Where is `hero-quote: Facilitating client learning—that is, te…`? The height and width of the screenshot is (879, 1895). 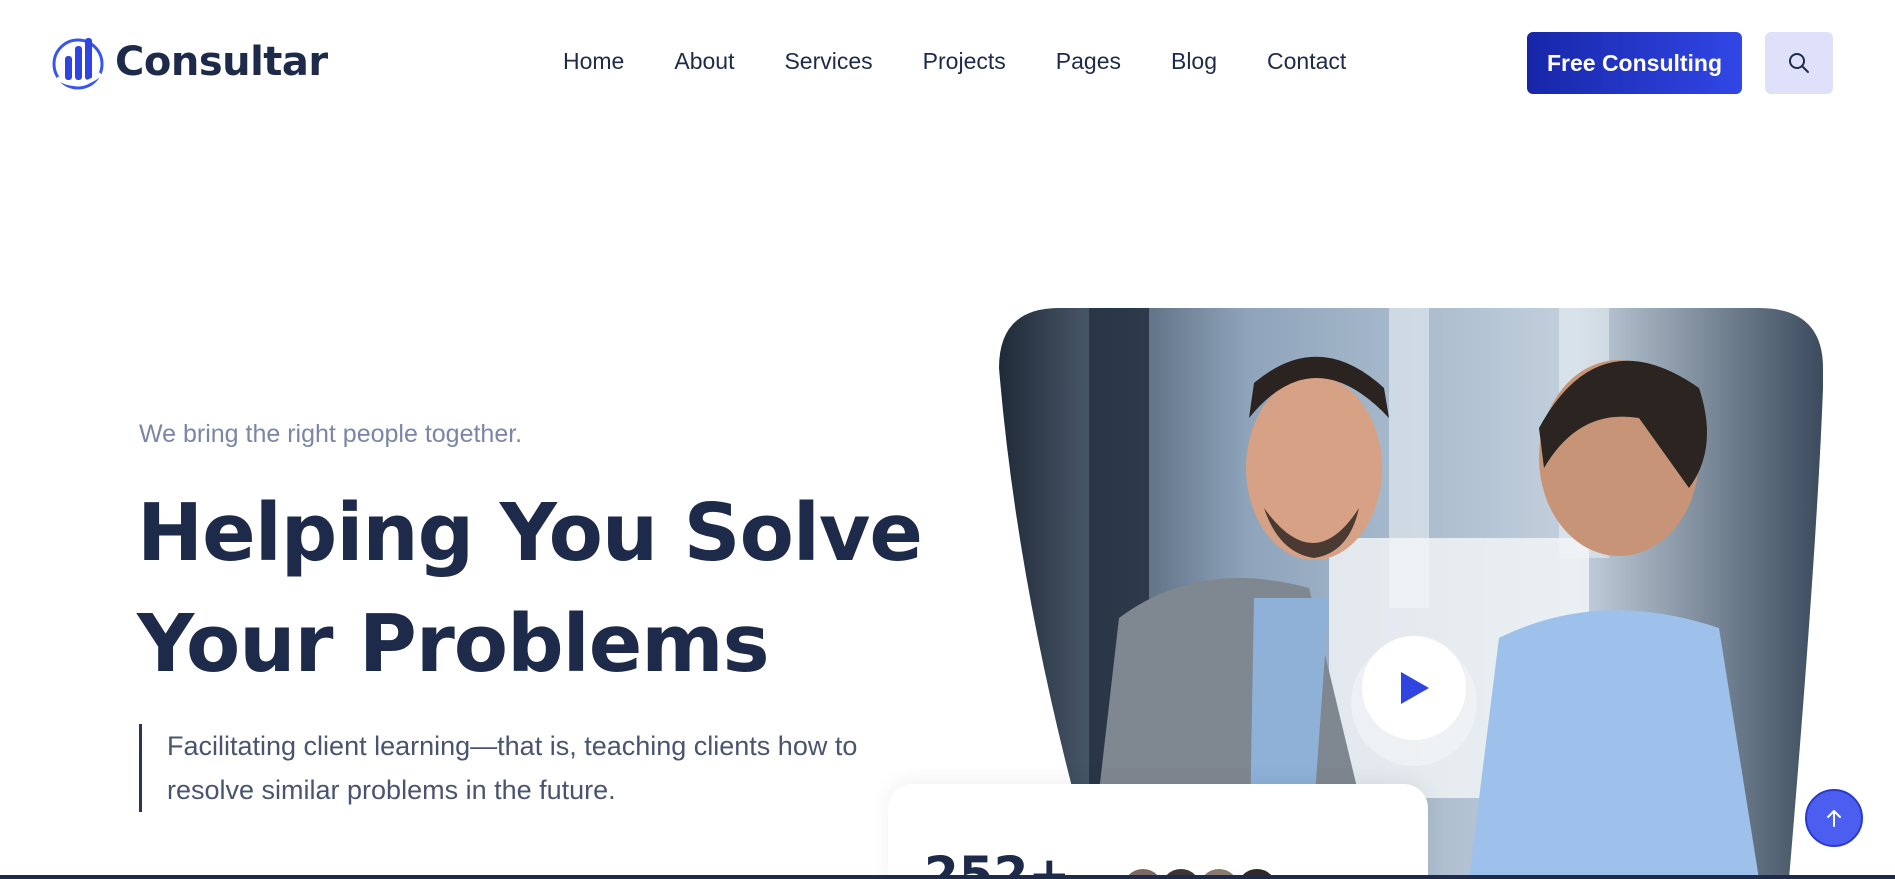
hero-quote: Facilitating client learning—that is, te… is located at coordinates (519, 768).